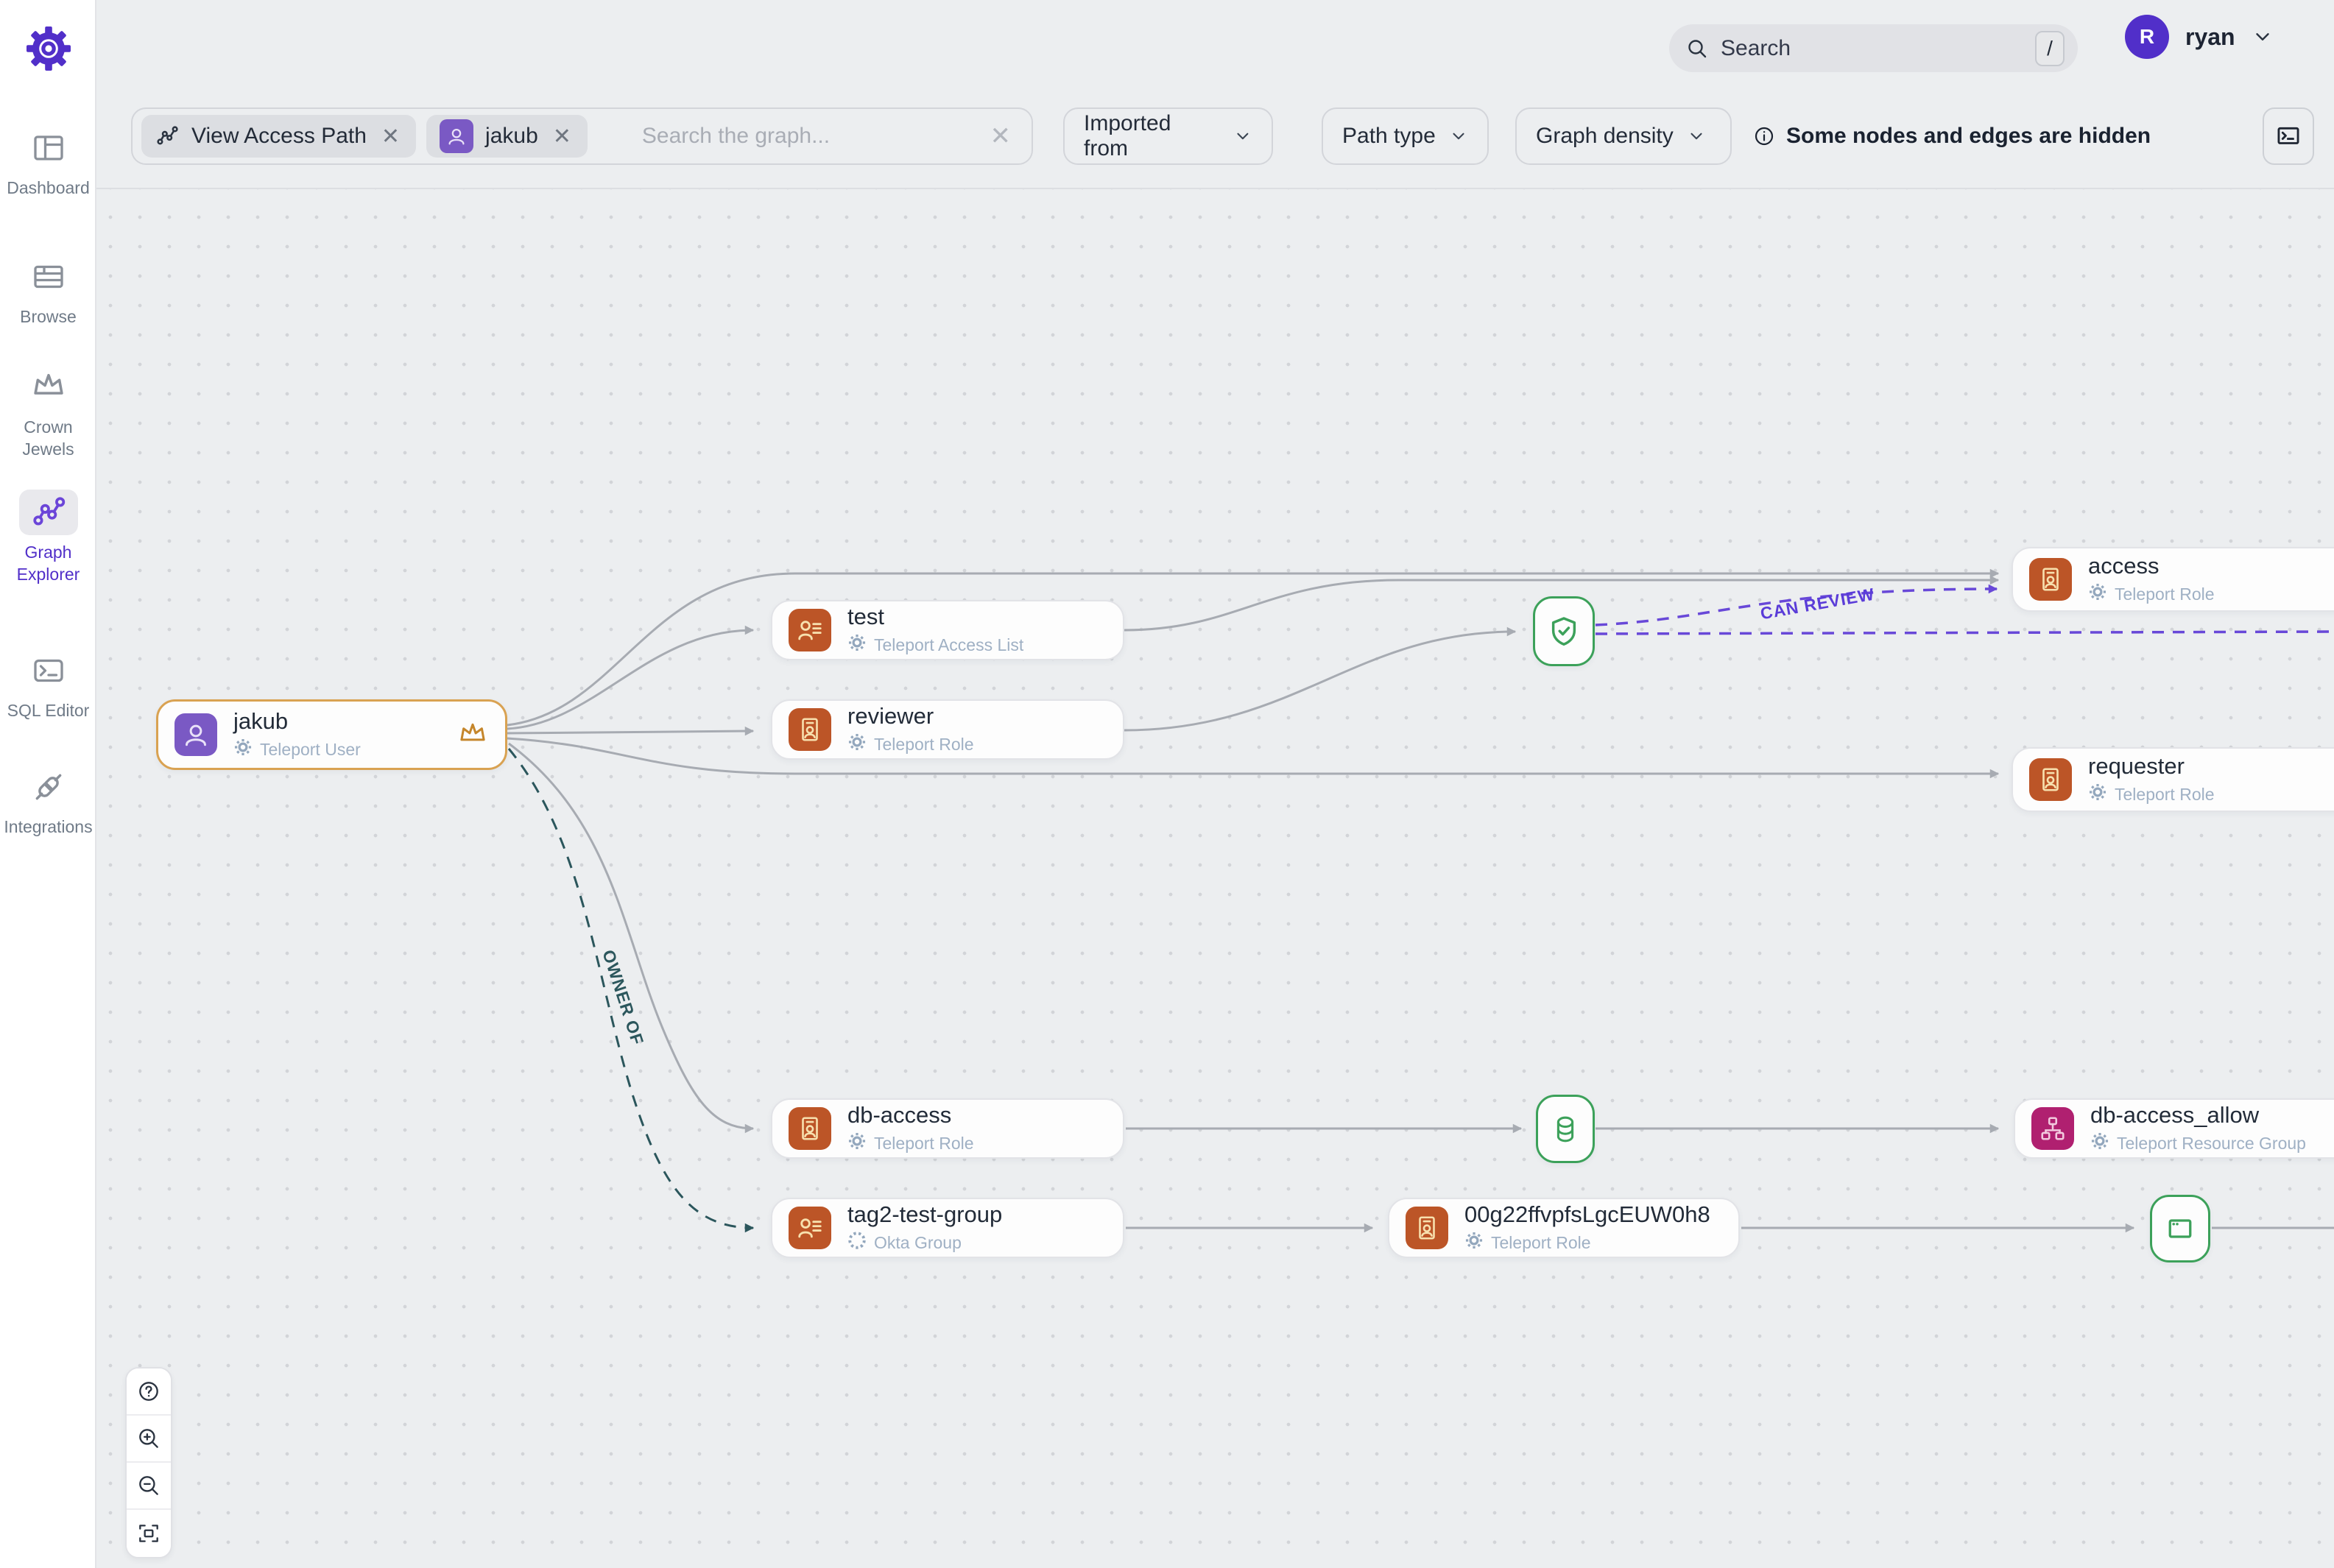 This screenshot has height=1568, width=2334. What do you see at coordinates (310, 749) in the screenshot?
I see `node-subtitle: Teleport User` at bounding box center [310, 749].